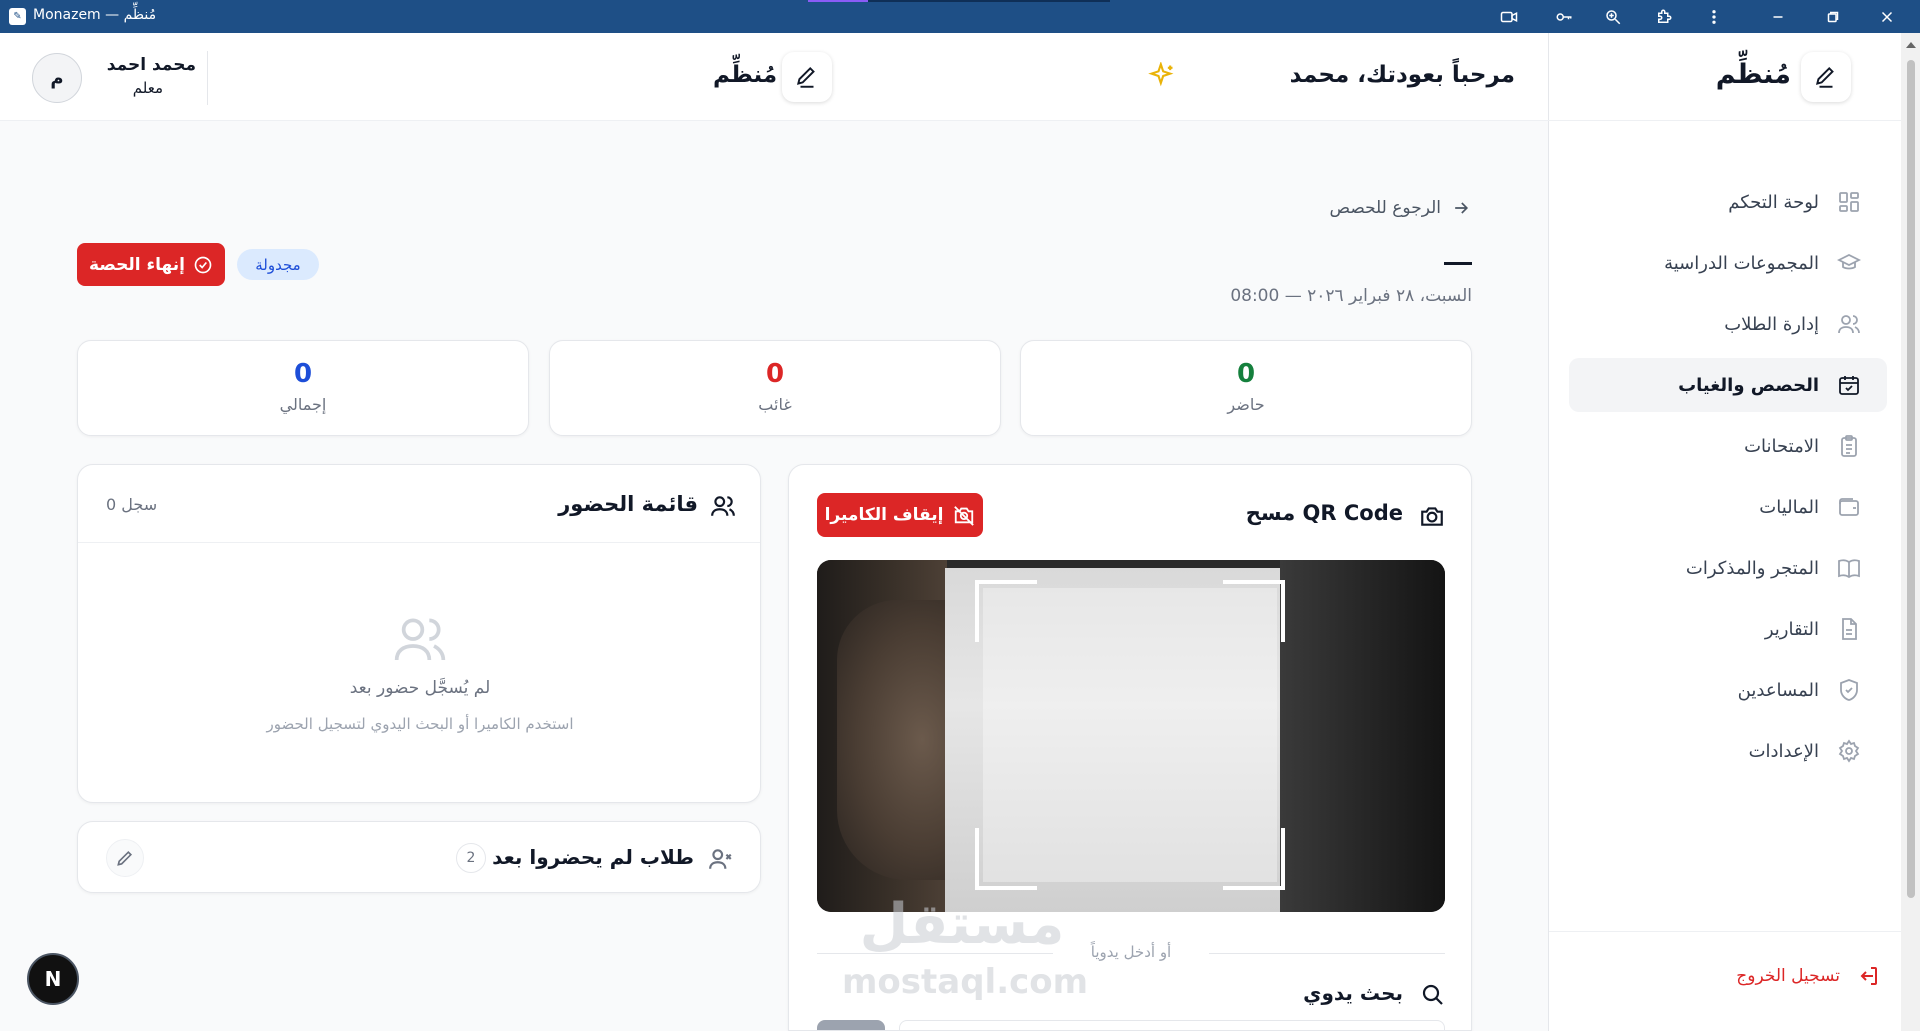 The image size is (1920, 1031). Describe the element at coordinates (1246, 374) in the screenshot. I see `stat-present-value: 0` at that location.